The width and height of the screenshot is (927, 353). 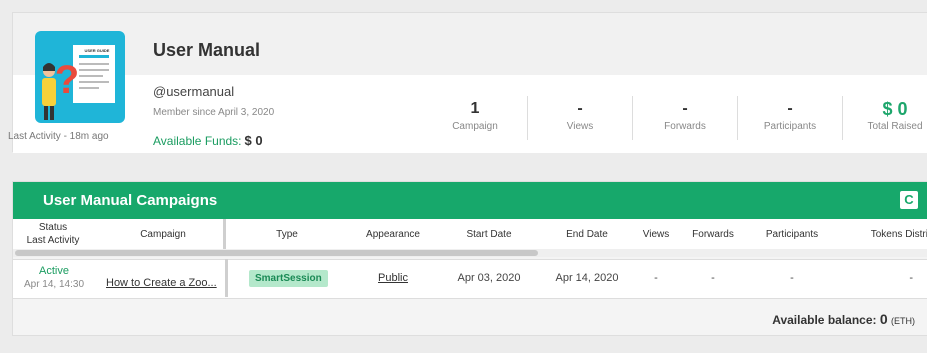 I want to click on col-forwards: Forwards, so click(x=713, y=234).